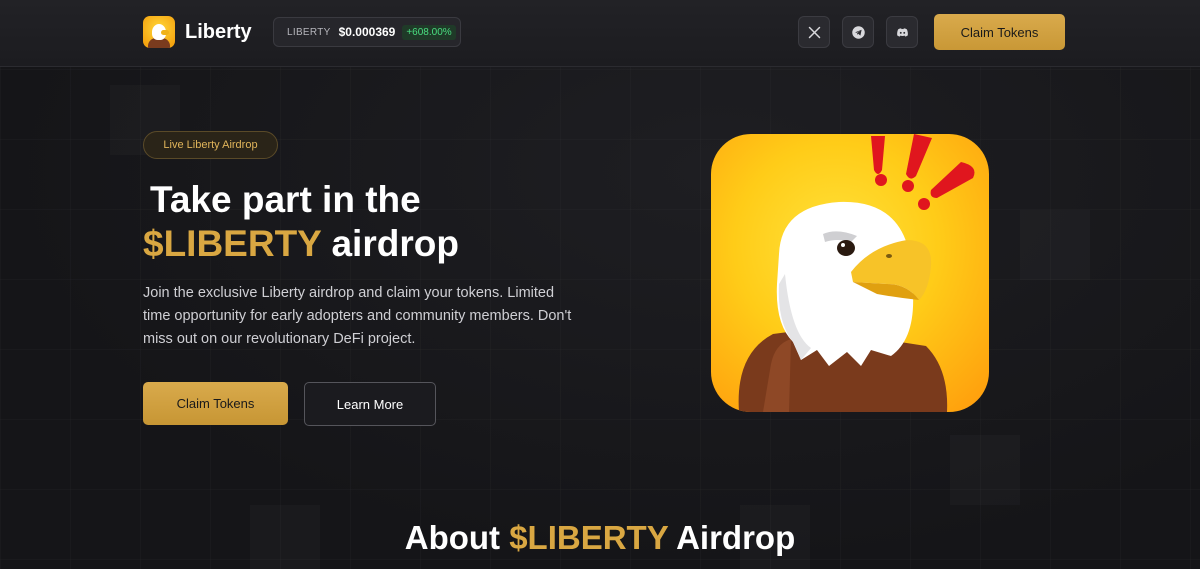 The image size is (1200, 569). What do you see at coordinates (370, 404) in the screenshot?
I see `learn-more-button: Learn More` at bounding box center [370, 404].